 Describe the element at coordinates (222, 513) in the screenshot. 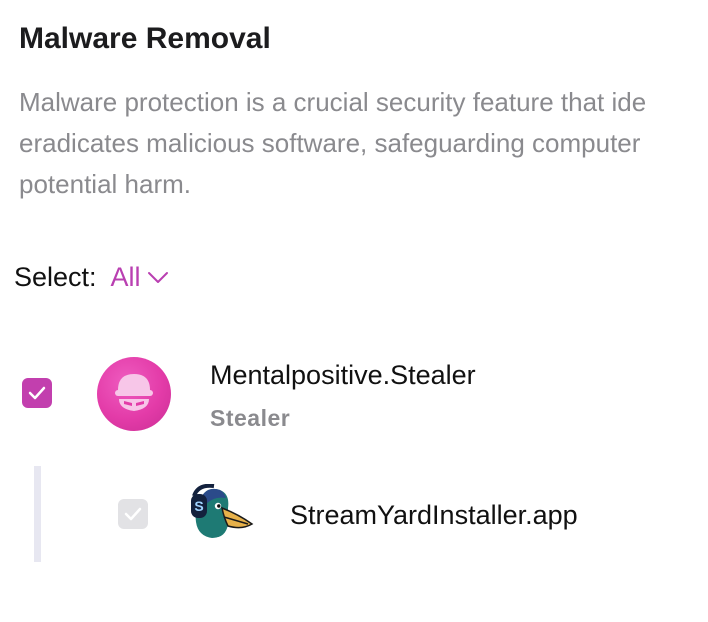

I see `duck-headphones-app-icon: S` at that location.